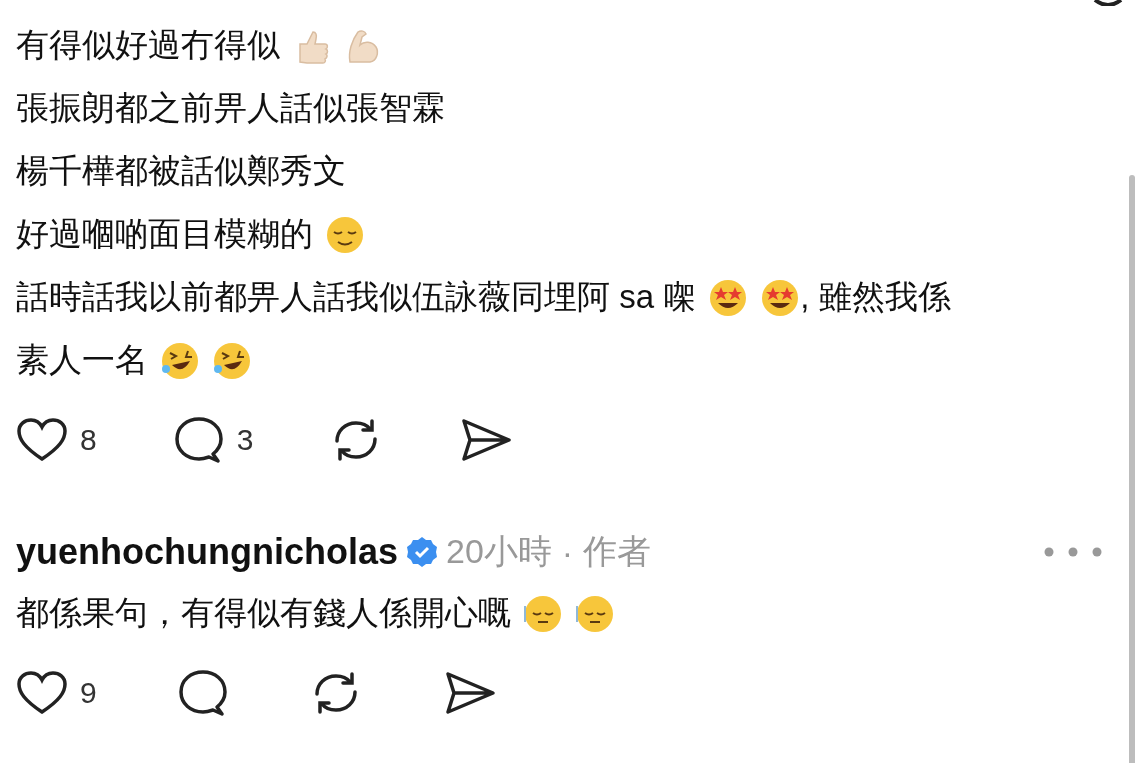 Image resolution: width=1143 pixels, height=763 pixels. I want to click on like-button: 9, so click(56, 693).